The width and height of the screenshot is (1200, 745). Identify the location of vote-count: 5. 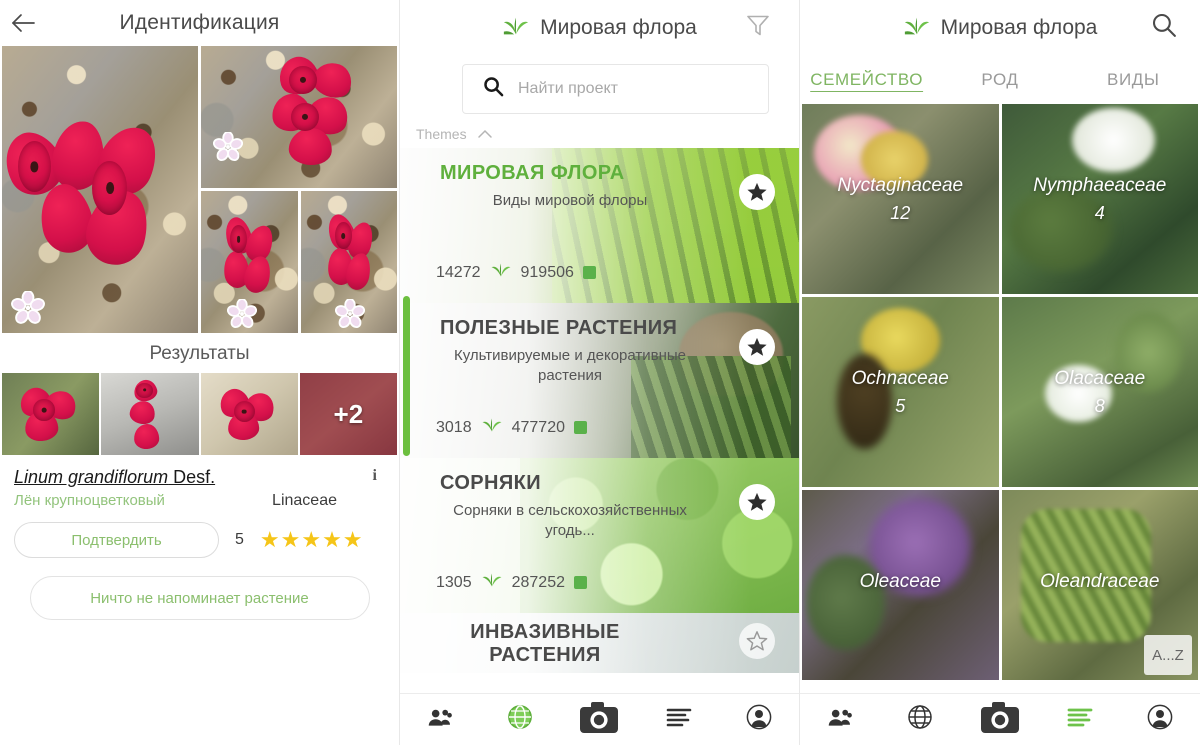
(239, 539).